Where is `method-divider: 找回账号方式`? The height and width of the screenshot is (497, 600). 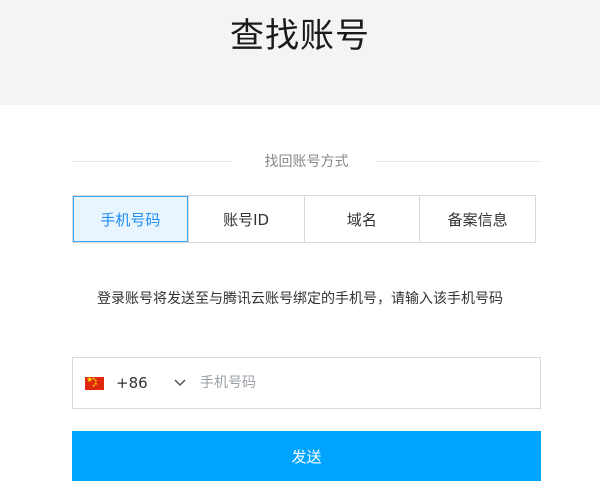
method-divider: 找回账号方式 is located at coordinates (306, 162).